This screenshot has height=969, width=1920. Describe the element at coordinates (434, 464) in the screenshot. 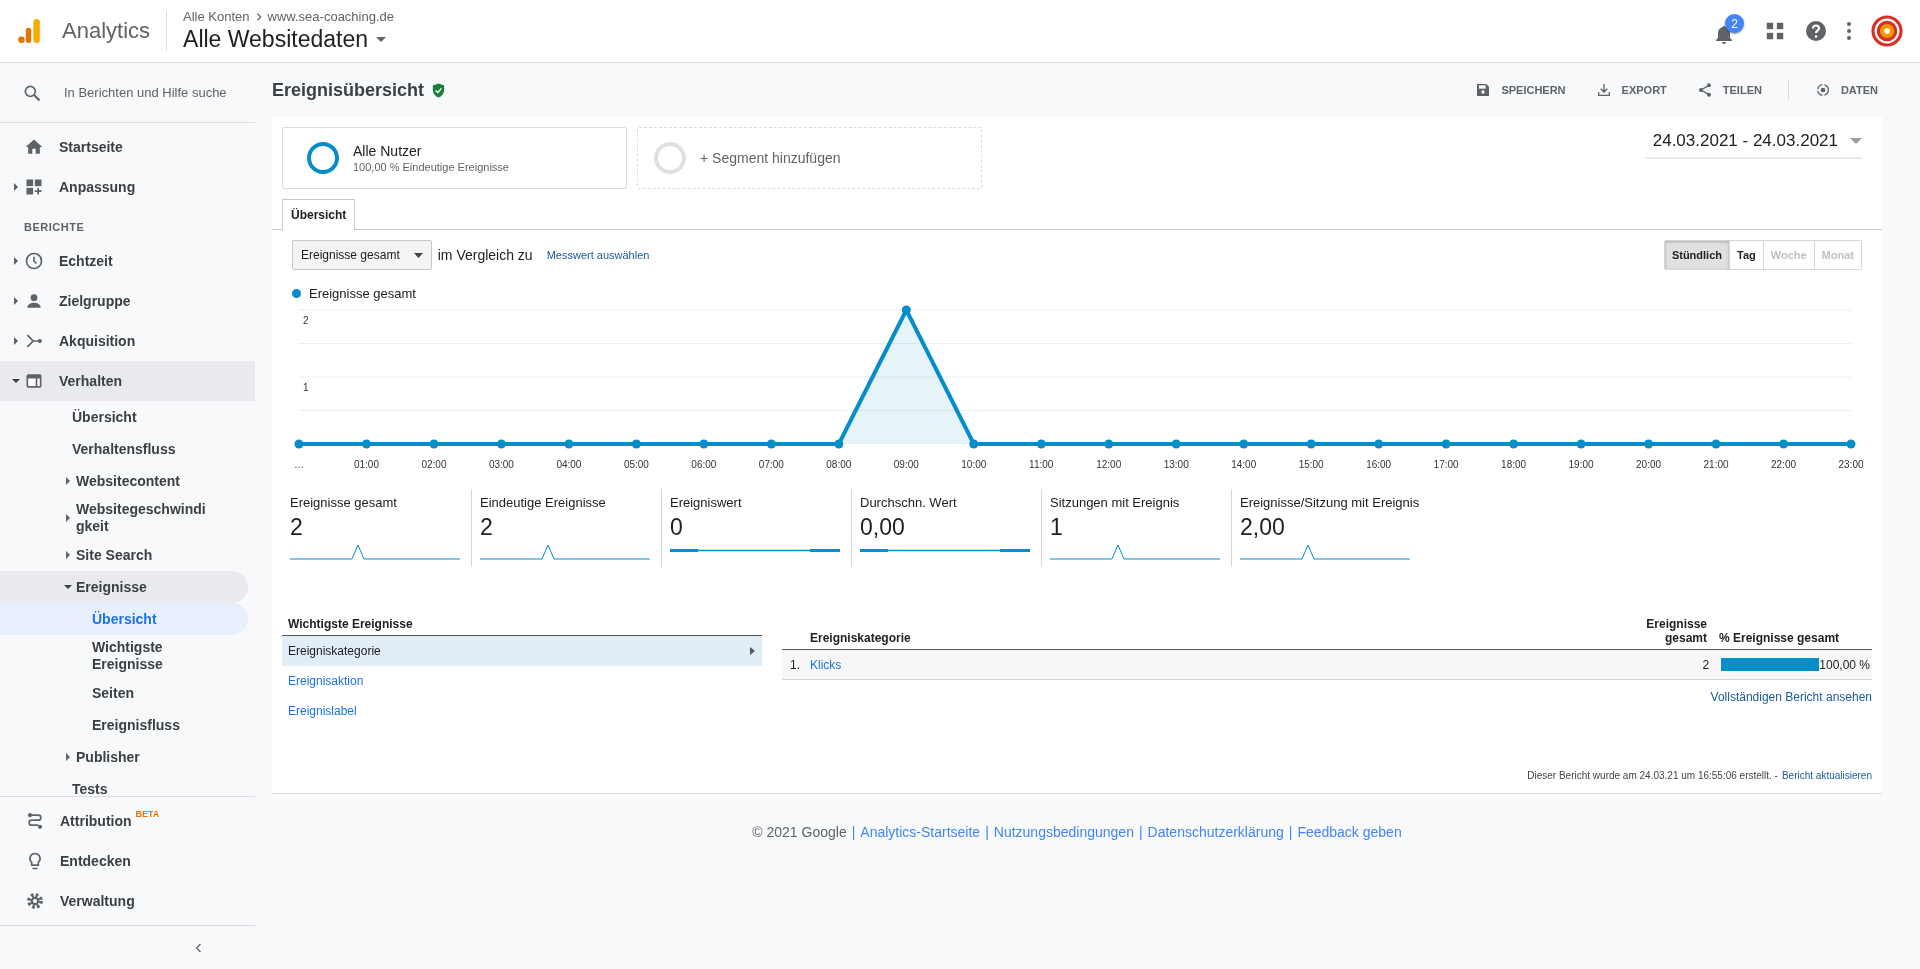

I see `x-axis-label: 02:00` at that location.